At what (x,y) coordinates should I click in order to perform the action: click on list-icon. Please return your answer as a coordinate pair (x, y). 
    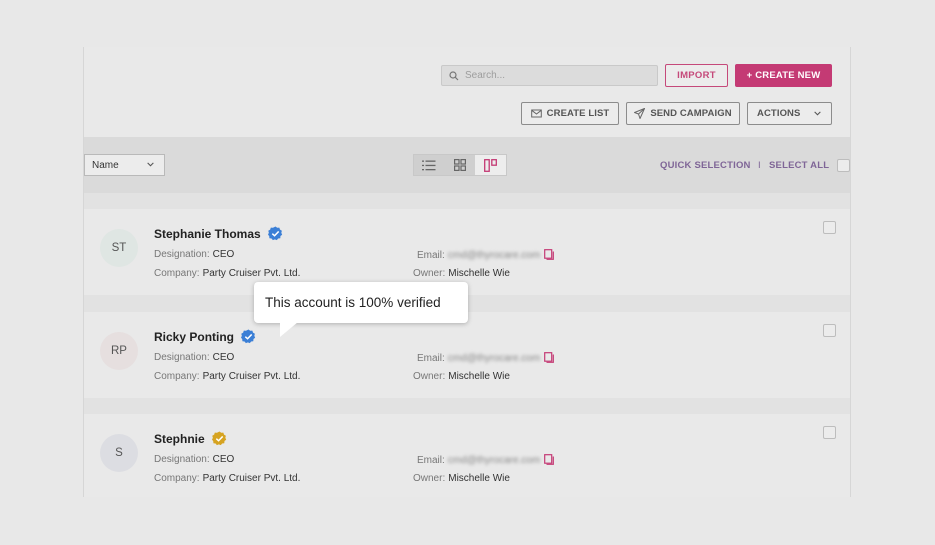
    Looking at the image, I should click on (429, 165).